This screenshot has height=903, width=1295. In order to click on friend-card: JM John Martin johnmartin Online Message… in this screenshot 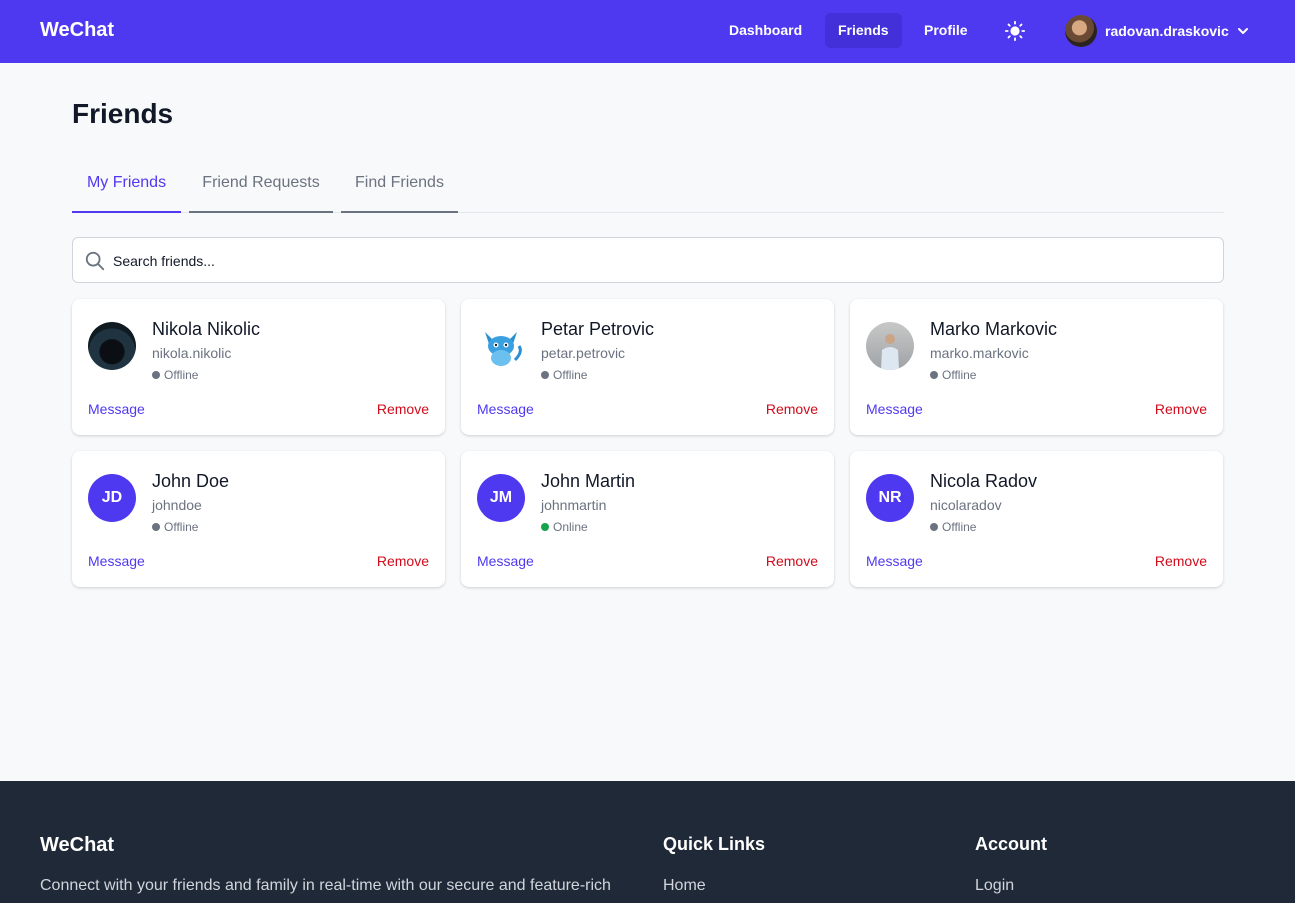, I will do `click(647, 519)`.